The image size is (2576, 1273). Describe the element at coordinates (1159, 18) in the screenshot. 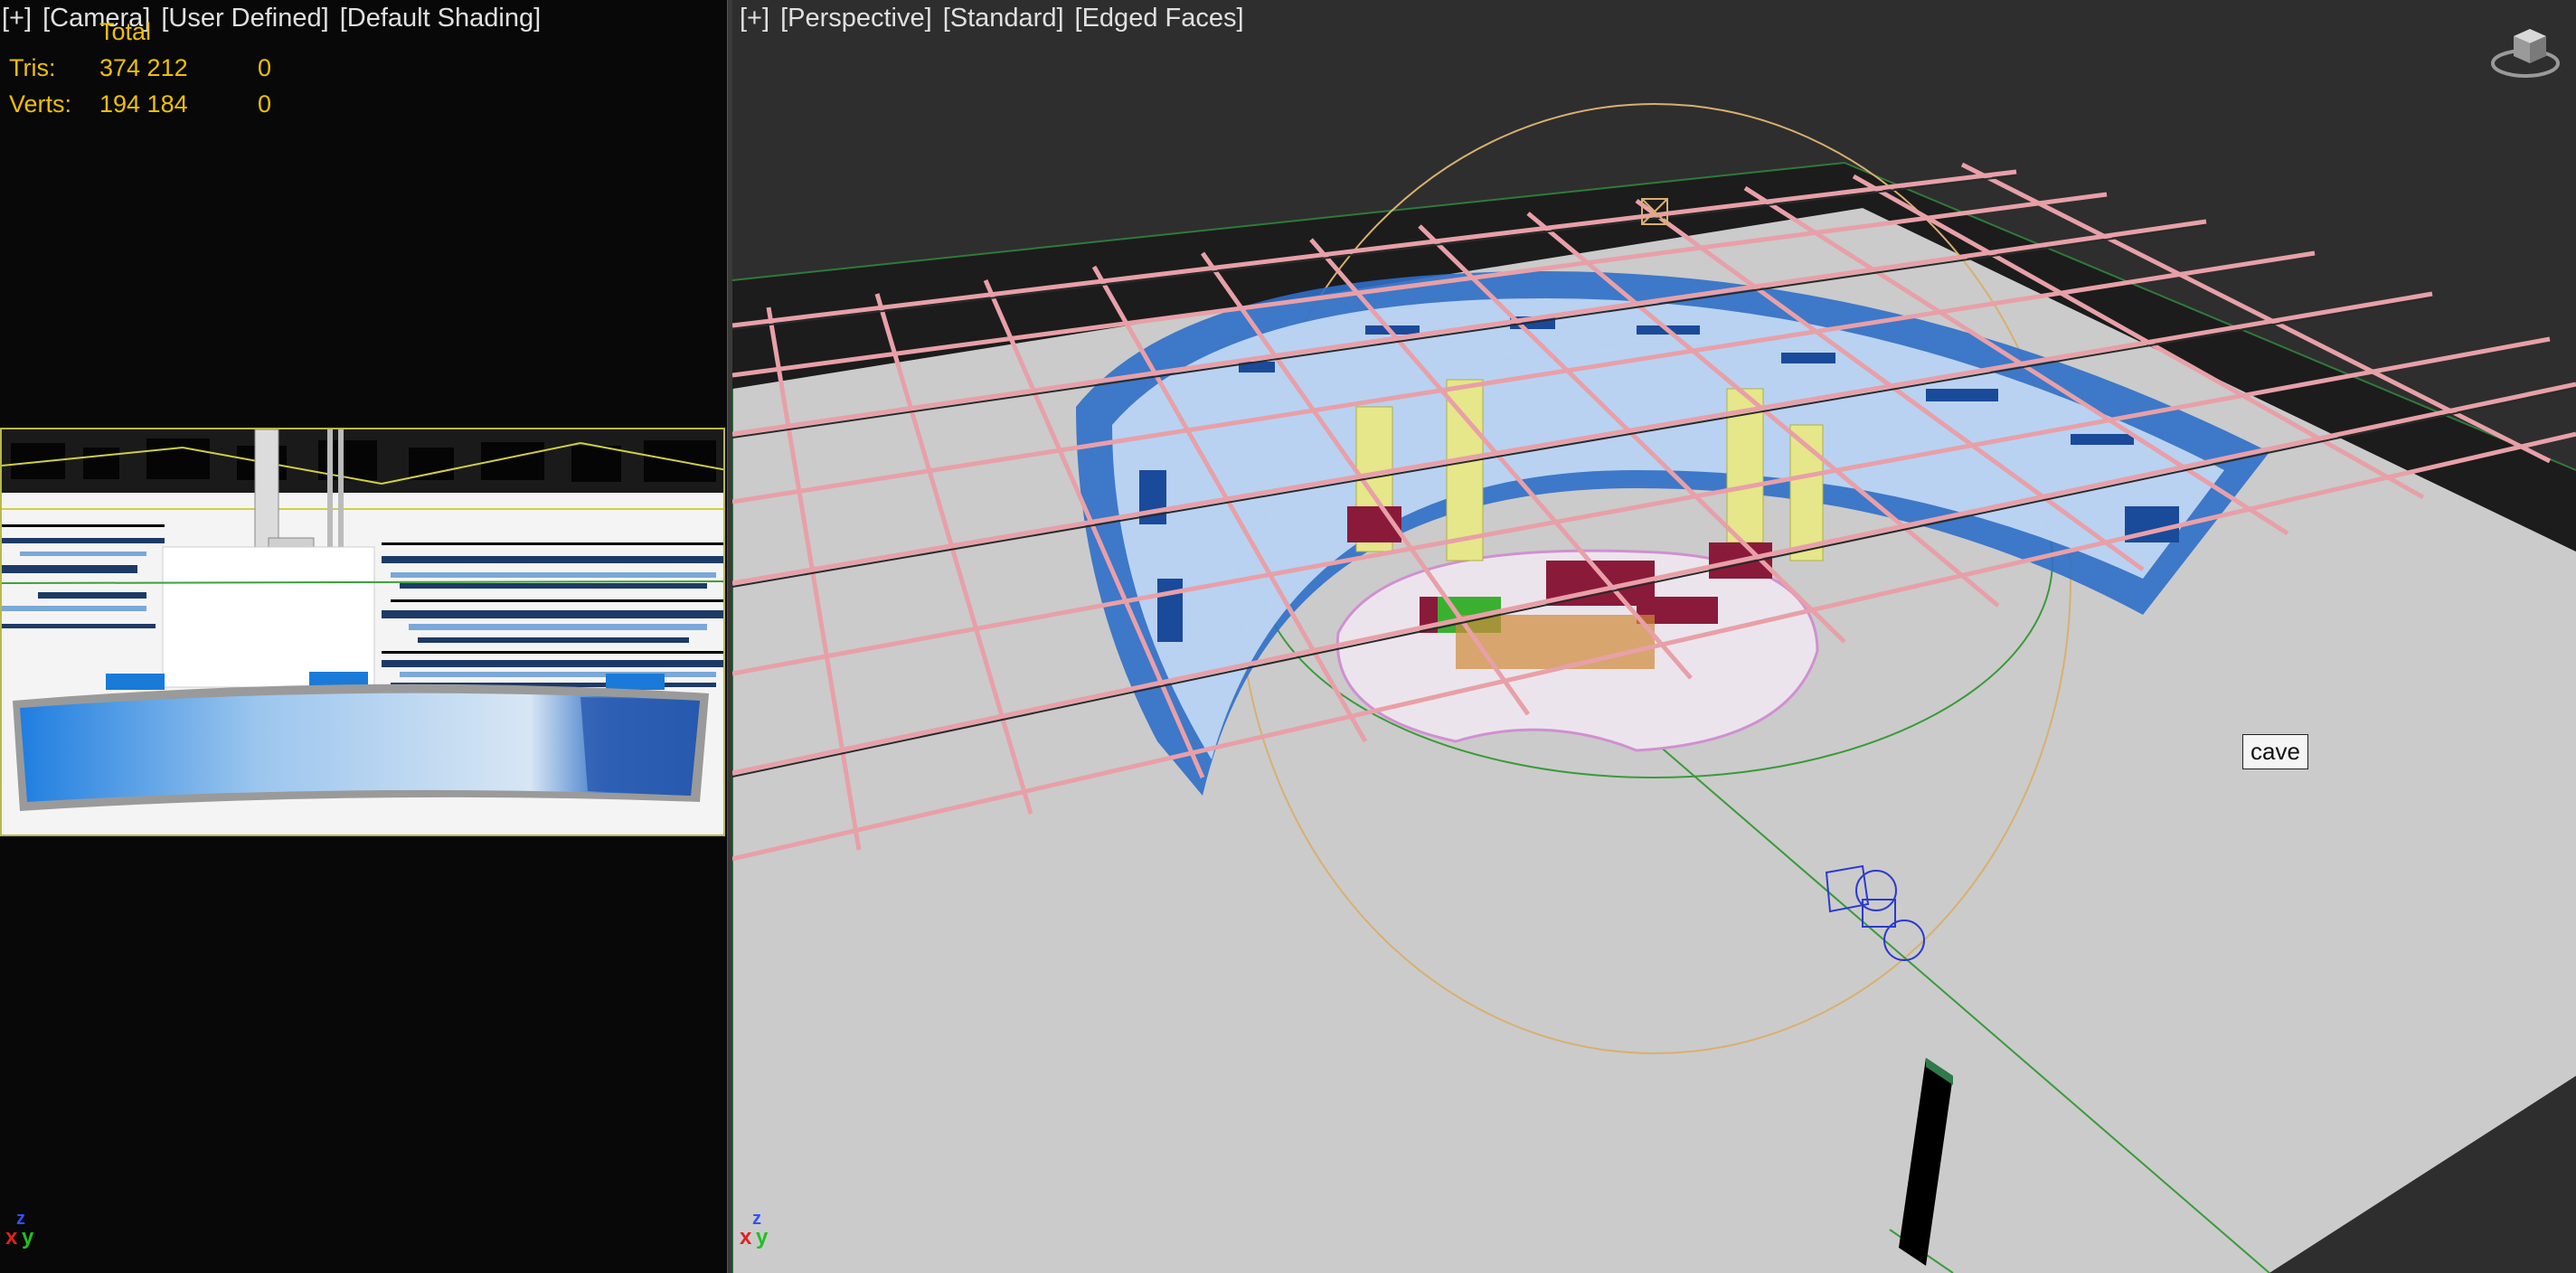

I see `viewport-edged-faces-menu: [Edged Faces]` at that location.